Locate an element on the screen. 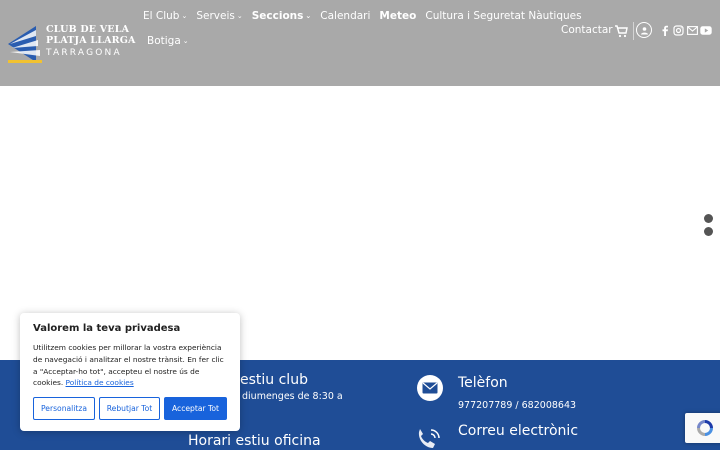 Image resolution: width=720 pixels, height=450 pixels. user-icon is located at coordinates (644, 30).